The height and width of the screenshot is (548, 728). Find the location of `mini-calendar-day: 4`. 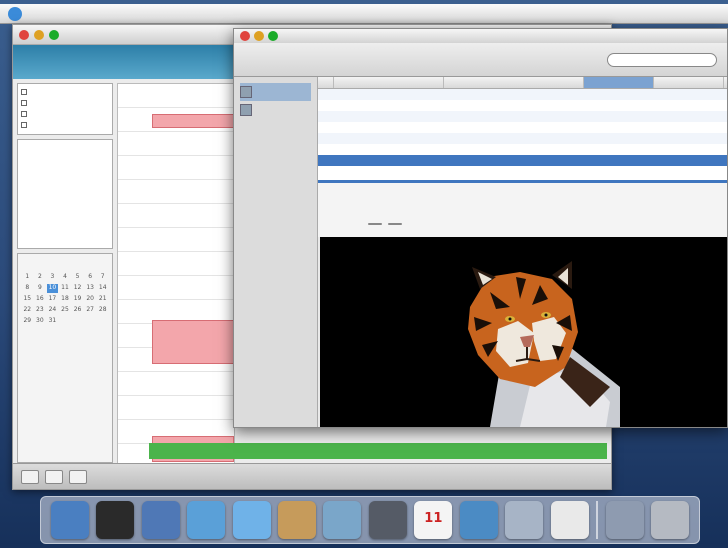

mini-calendar-day: 4 is located at coordinates (65, 277).